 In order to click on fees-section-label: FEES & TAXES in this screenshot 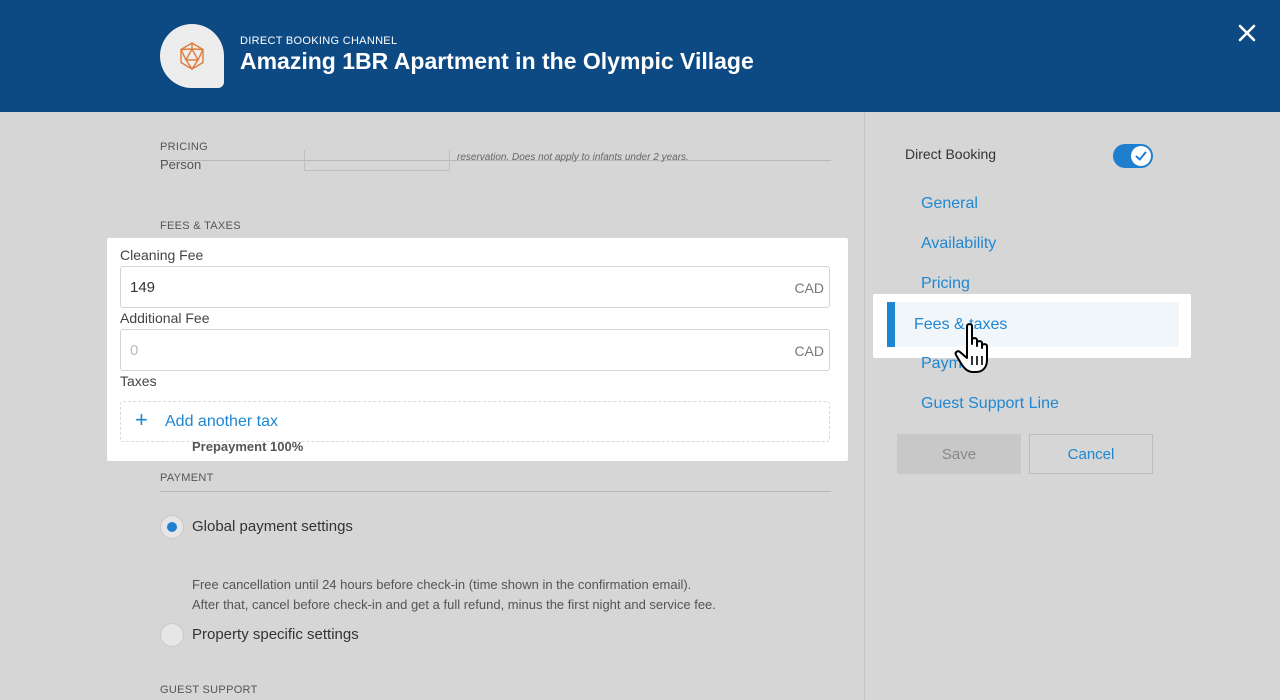, I will do `click(200, 226)`.